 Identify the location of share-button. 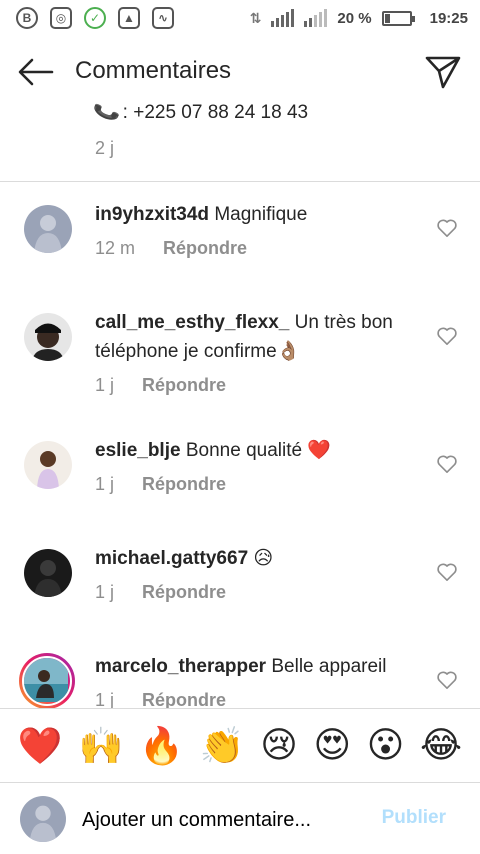
(443, 72).